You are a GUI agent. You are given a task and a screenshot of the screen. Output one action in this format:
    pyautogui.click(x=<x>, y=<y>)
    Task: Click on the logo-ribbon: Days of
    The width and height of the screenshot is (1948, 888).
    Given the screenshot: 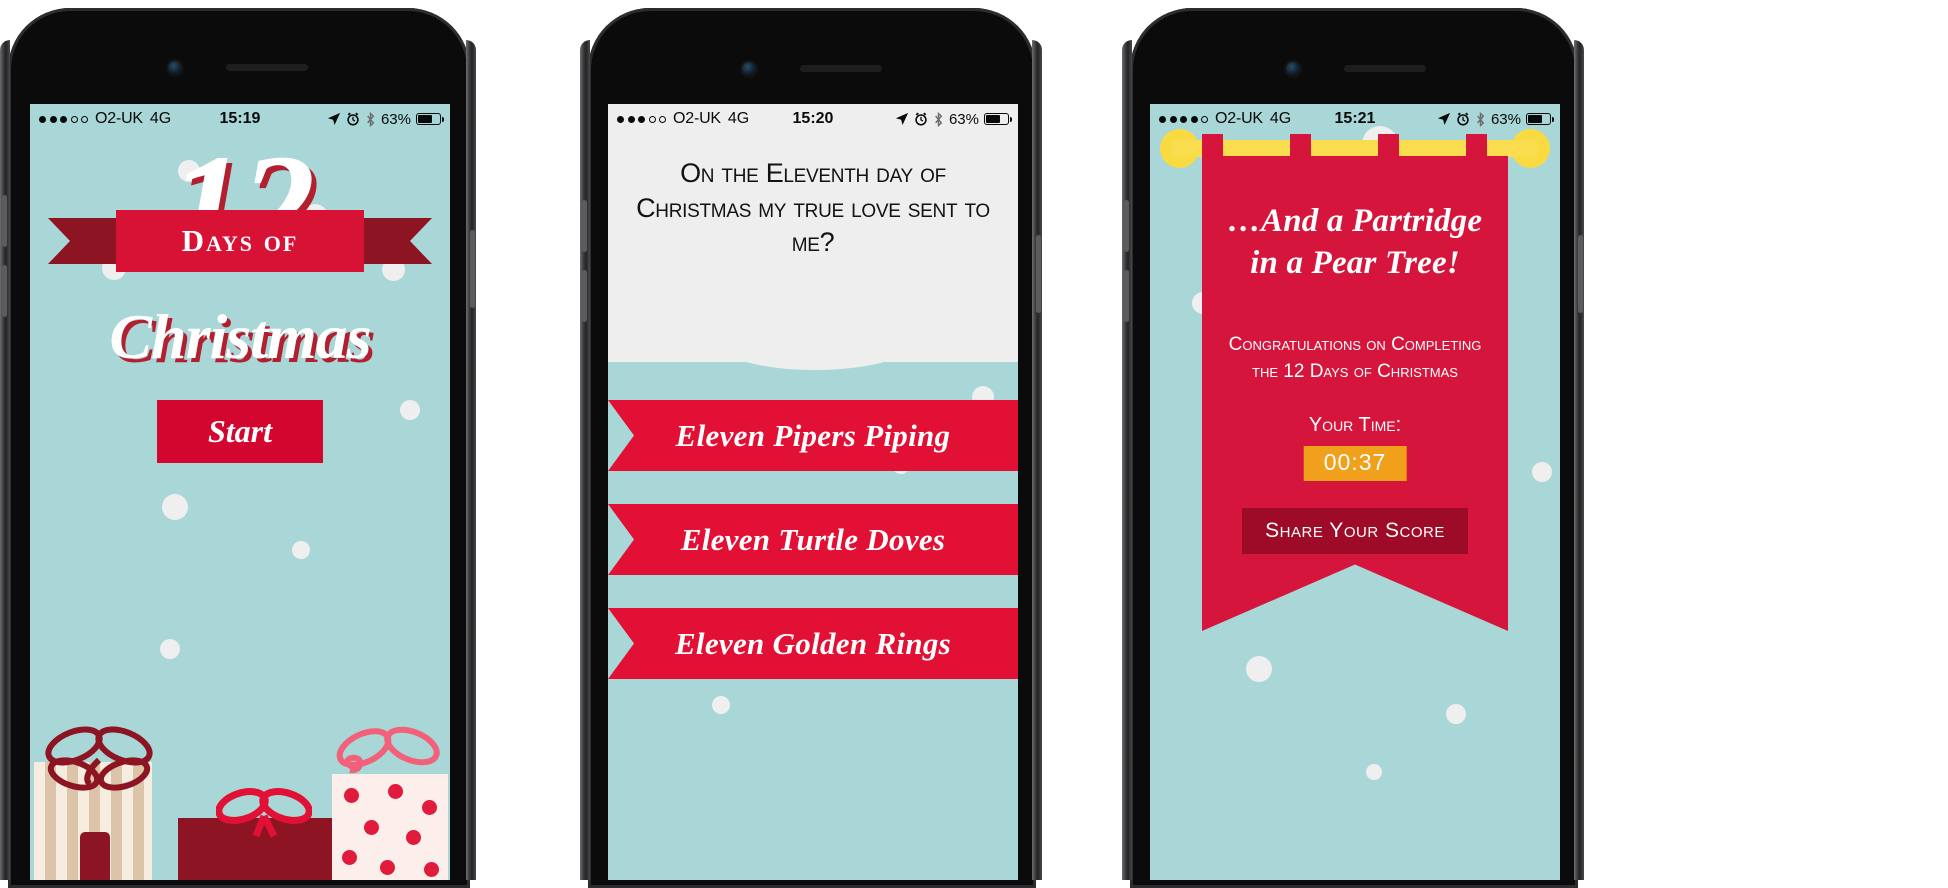 What is the action you would take?
    pyautogui.click(x=240, y=241)
    